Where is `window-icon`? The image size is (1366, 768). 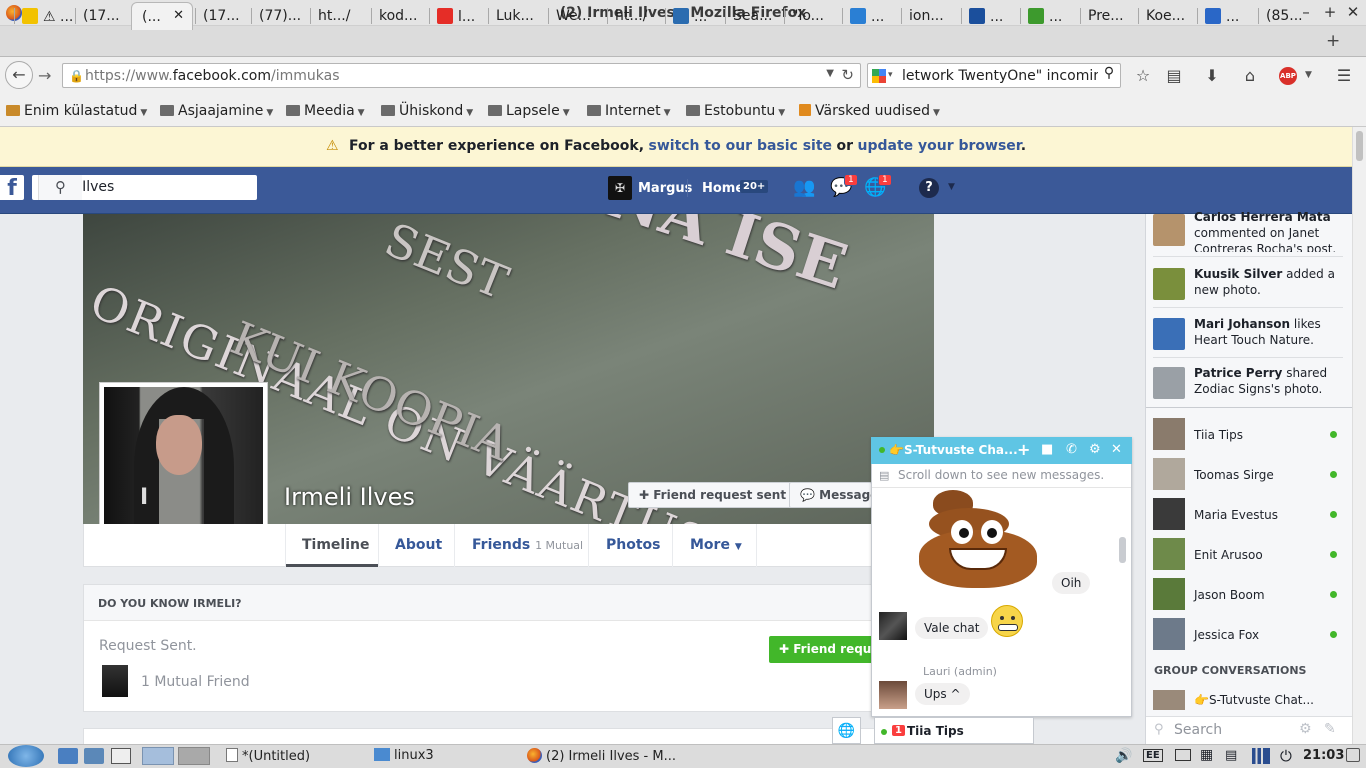
window-icon is located at coordinates (121, 756).